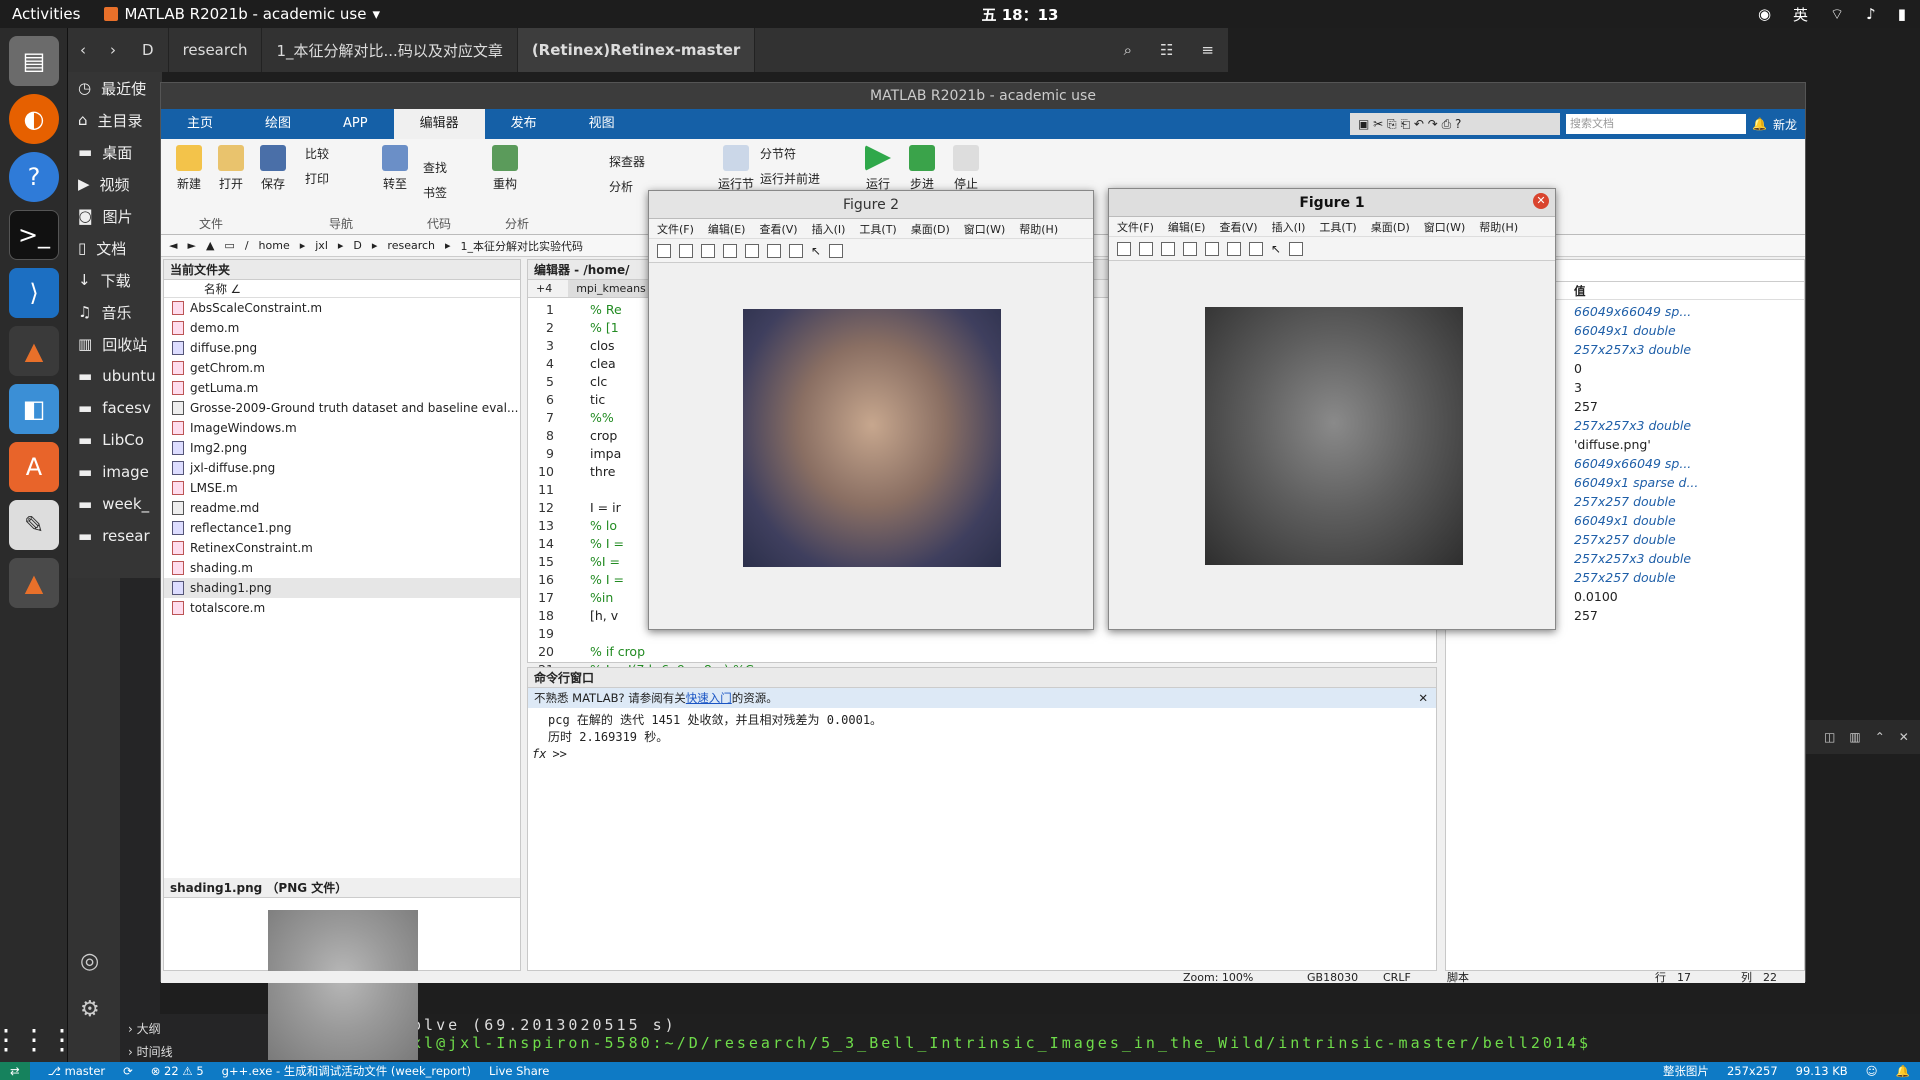  I want to click on menu-file: 文件(F), so click(675, 229).